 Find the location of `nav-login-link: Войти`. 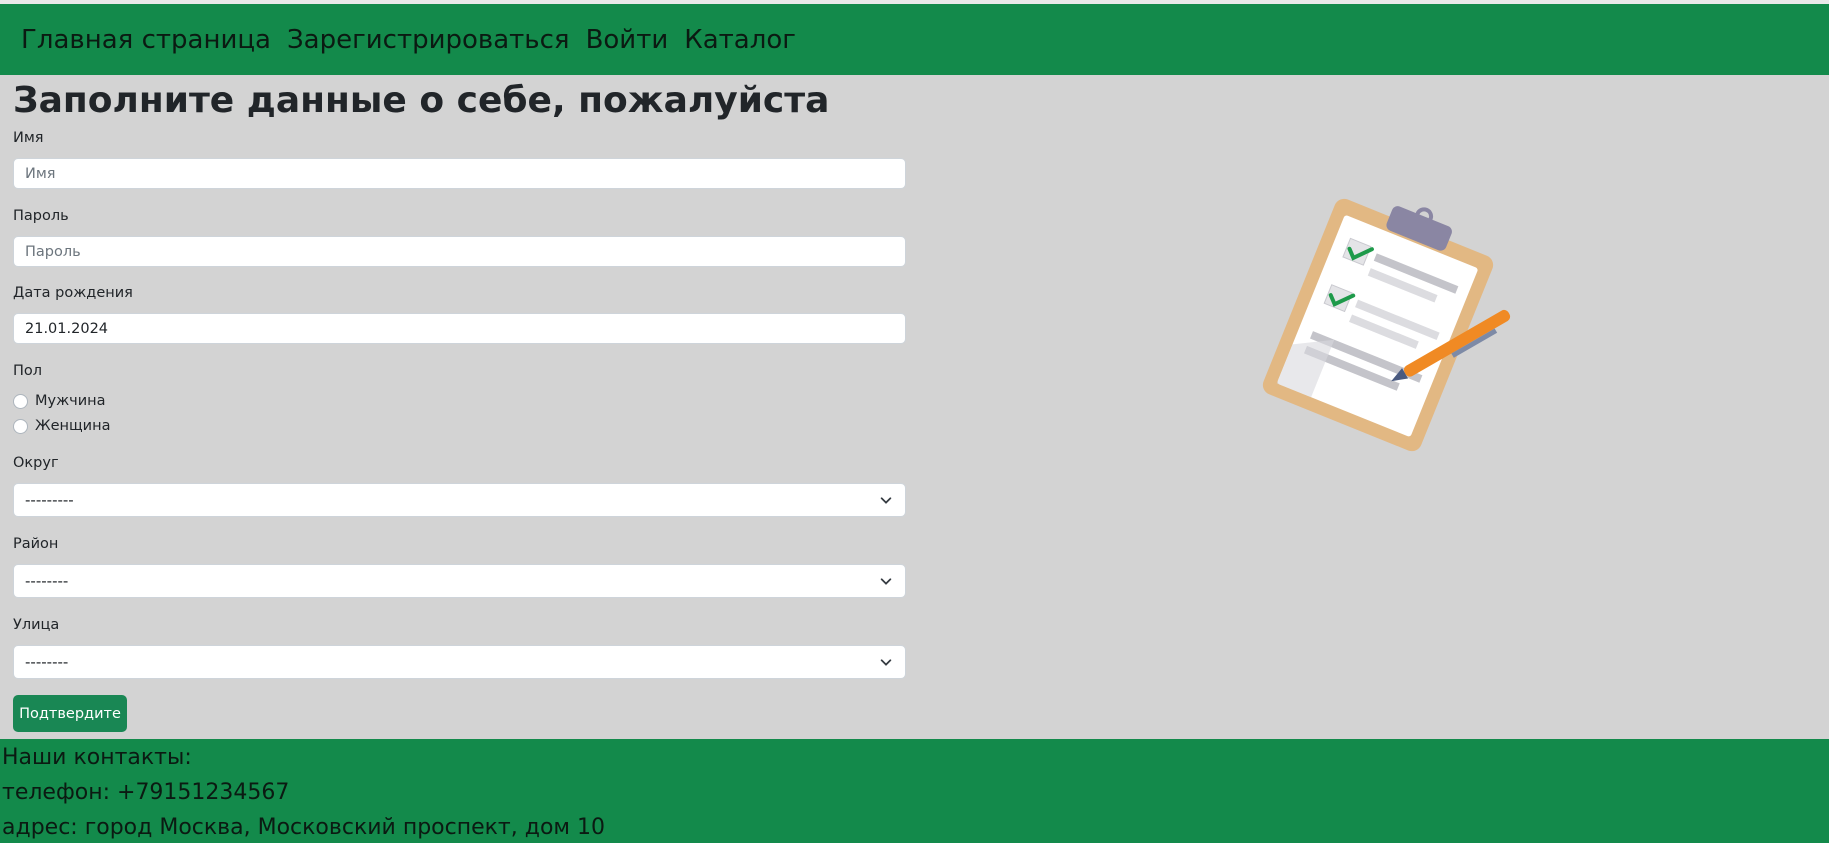

nav-login-link: Войти is located at coordinates (627, 40).